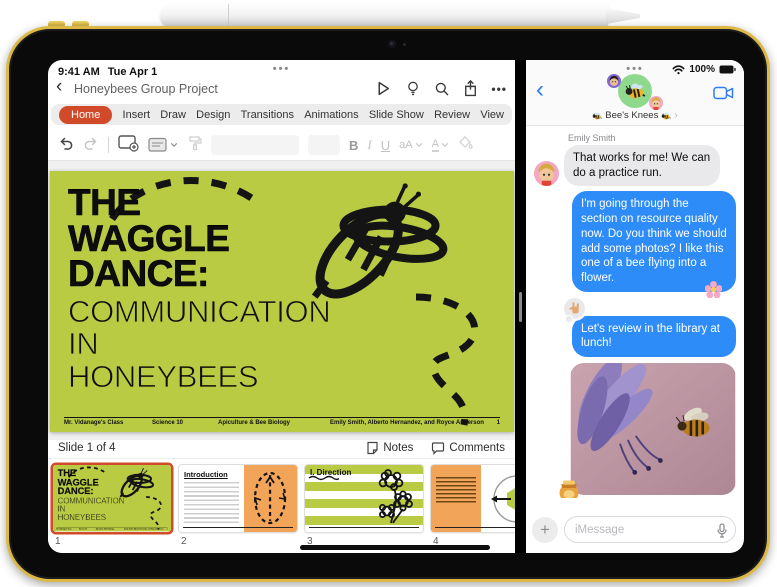  Describe the element at coordinates (385, 145) in the screenshot. I see `underline-button: U` at that location.